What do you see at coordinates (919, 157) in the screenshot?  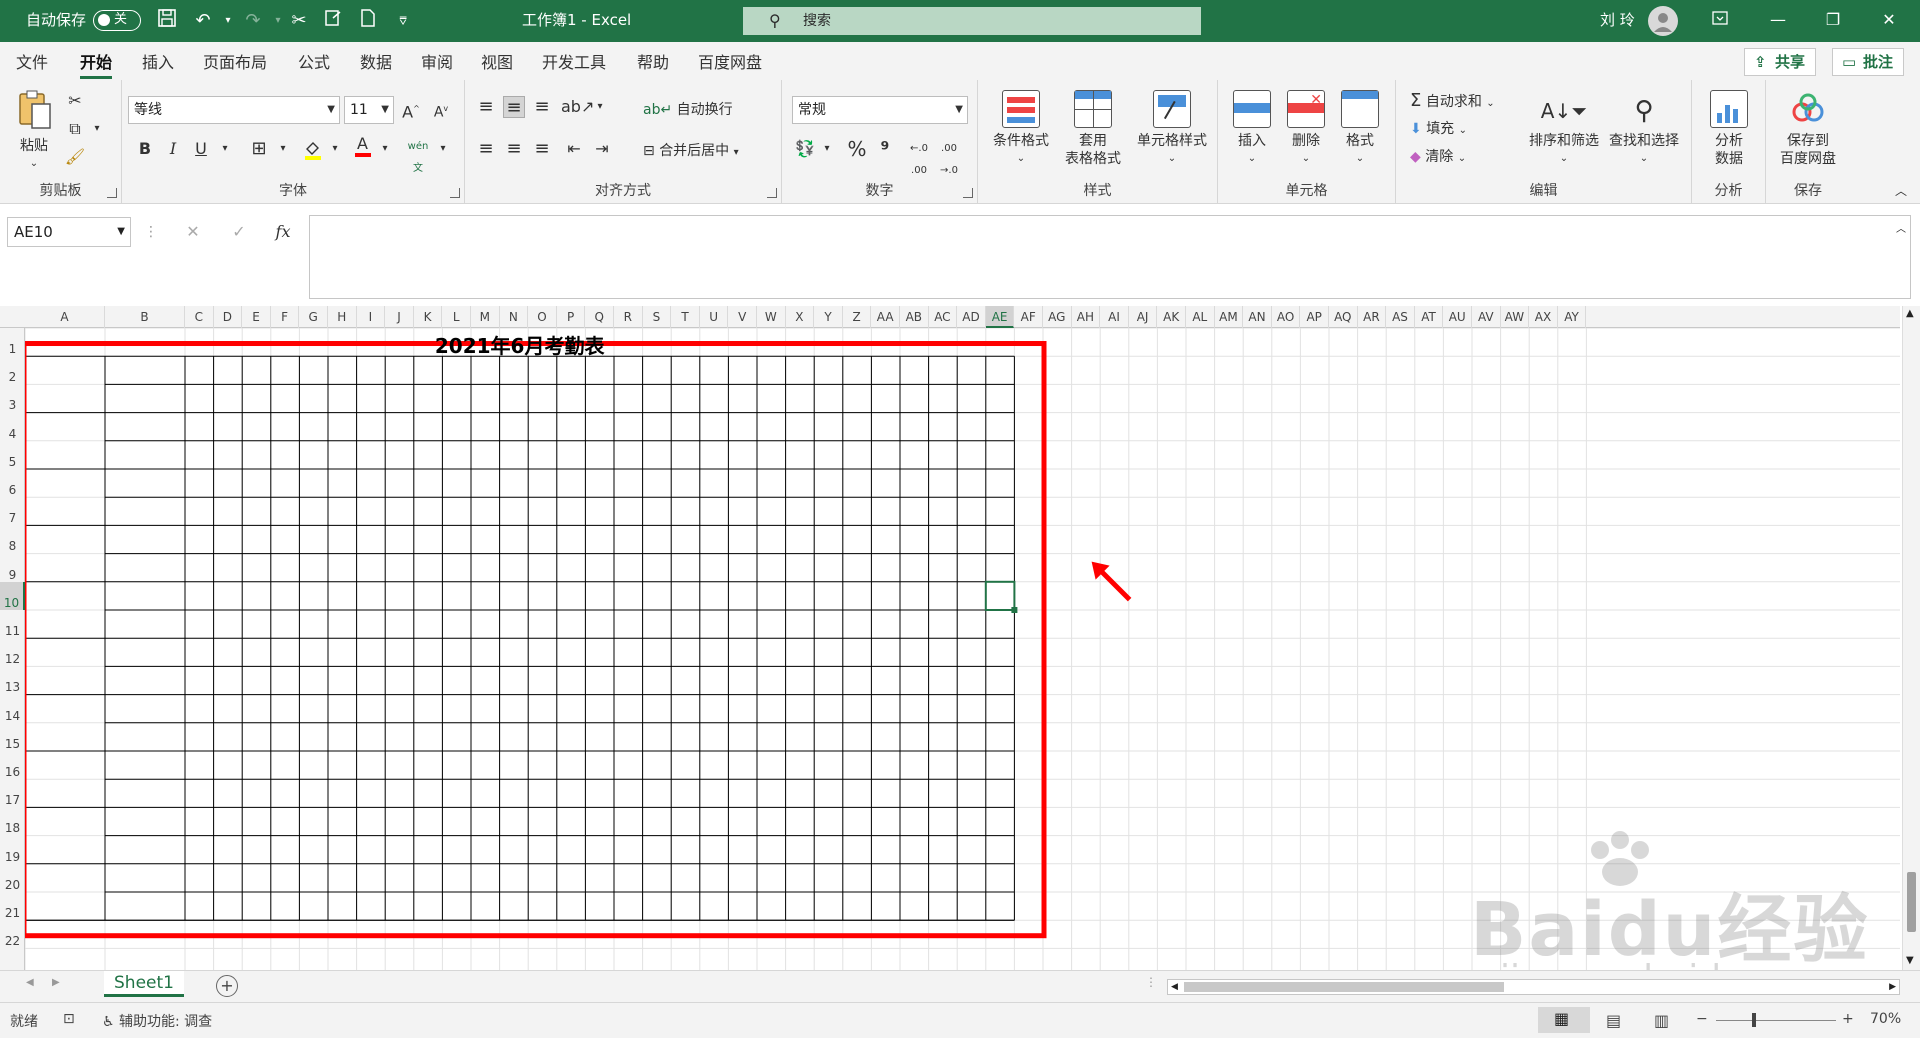 I see `increase-decimal-icon: ←.0.00` at bounding box center [919, 157].